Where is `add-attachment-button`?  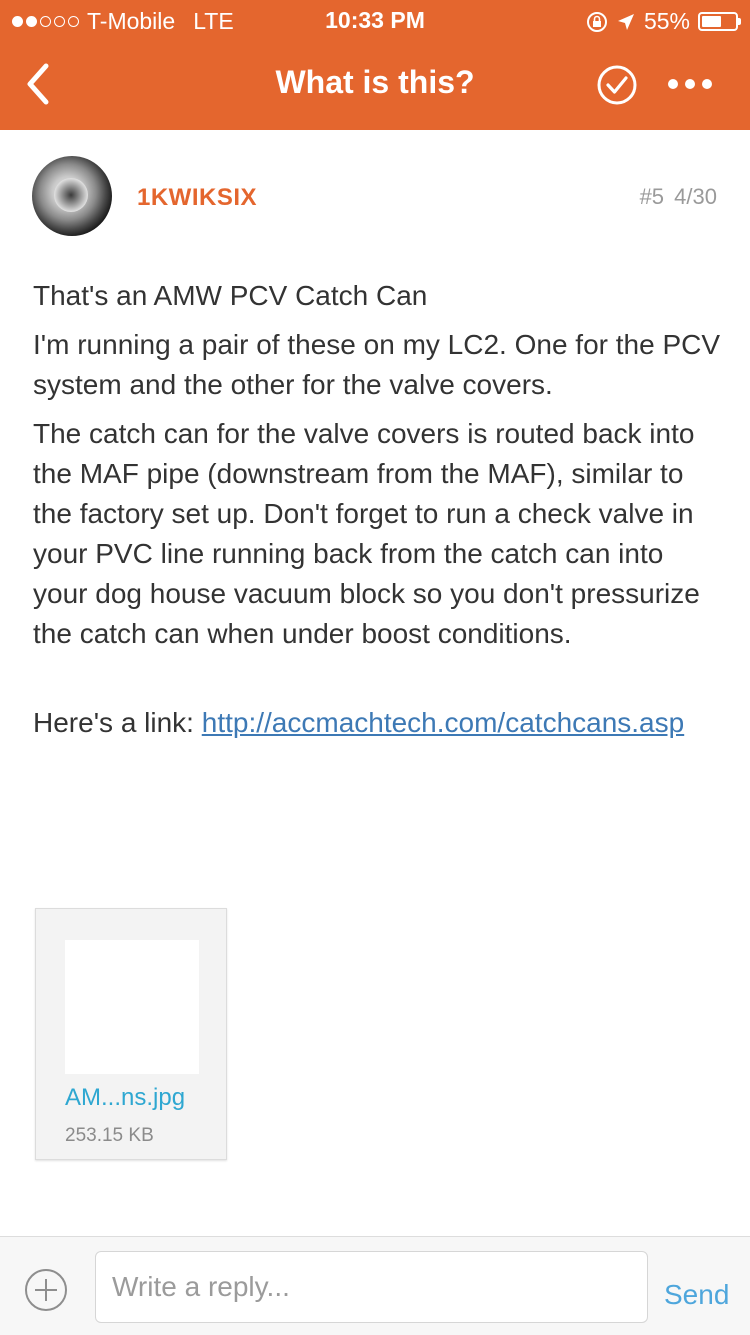
add-attachment-button is located at coordinates (46, 1290).